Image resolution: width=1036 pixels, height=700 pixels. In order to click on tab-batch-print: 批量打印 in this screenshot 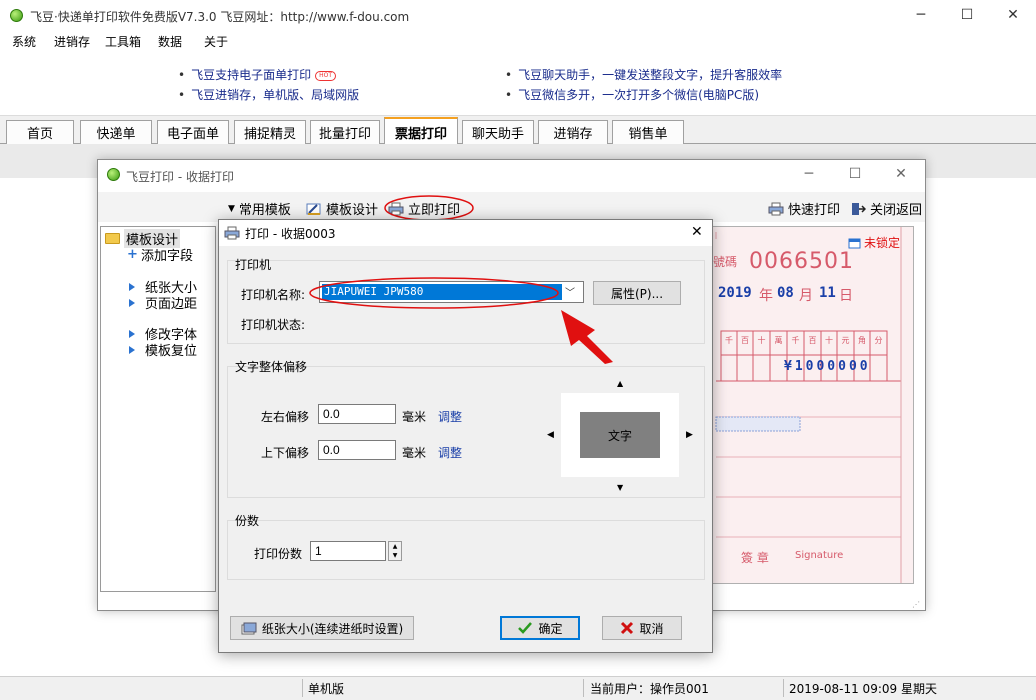, I will do `click(345, 132)`.